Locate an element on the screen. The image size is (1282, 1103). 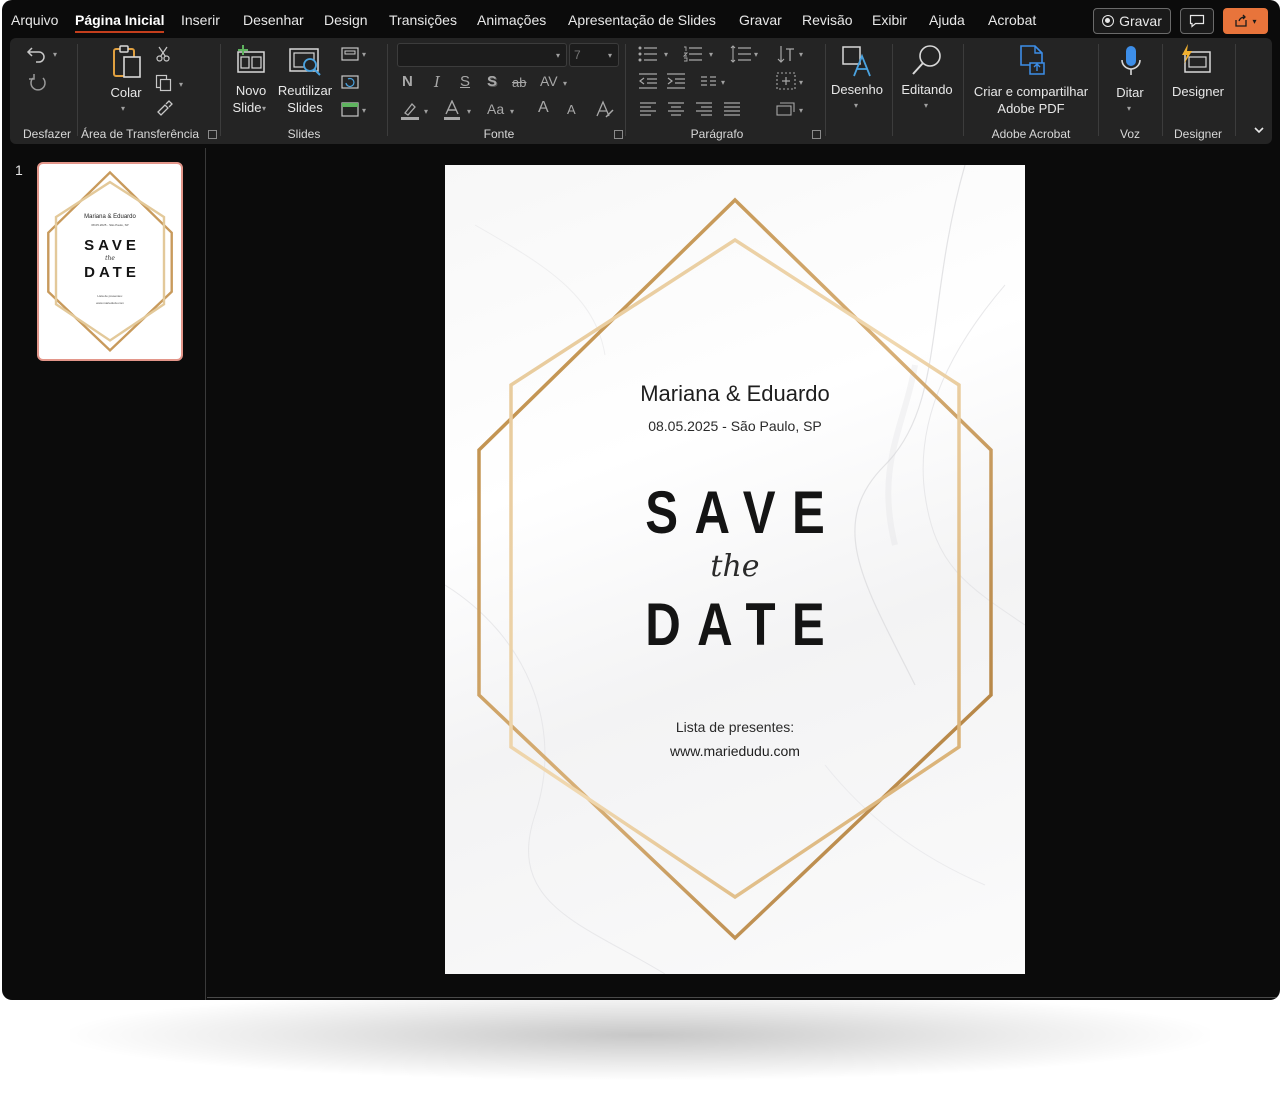
slide-save-word: SAVE is located at coordinates (735, 512).